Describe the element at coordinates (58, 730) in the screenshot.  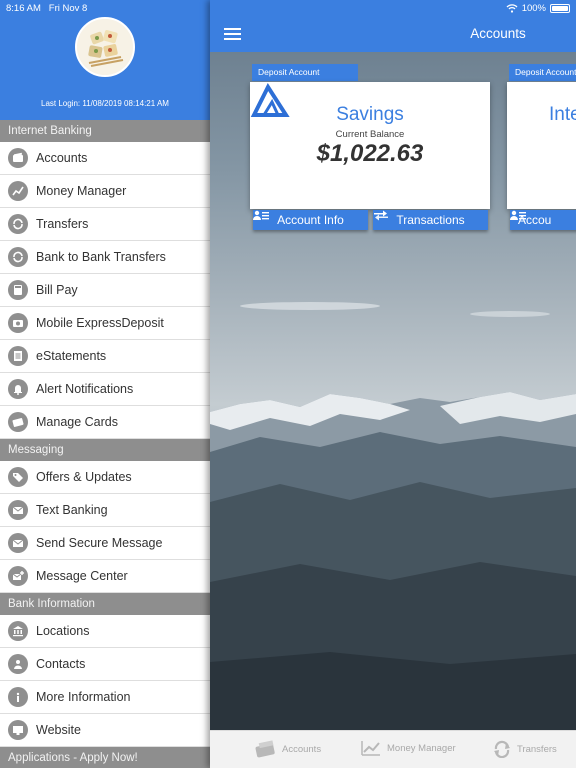
I see `sidebar-item-label: Website` at that location.